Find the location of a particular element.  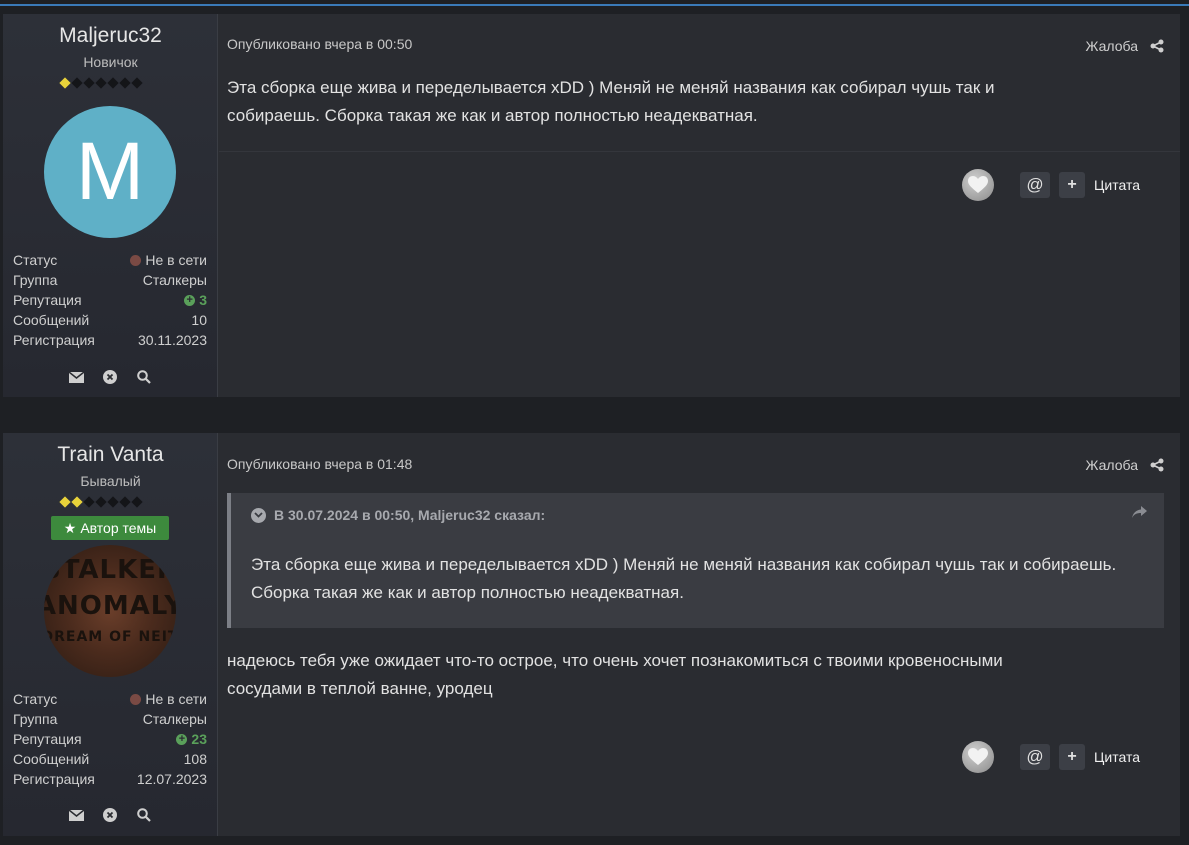

star-icon: ★ is located at coordinates (70, 527).